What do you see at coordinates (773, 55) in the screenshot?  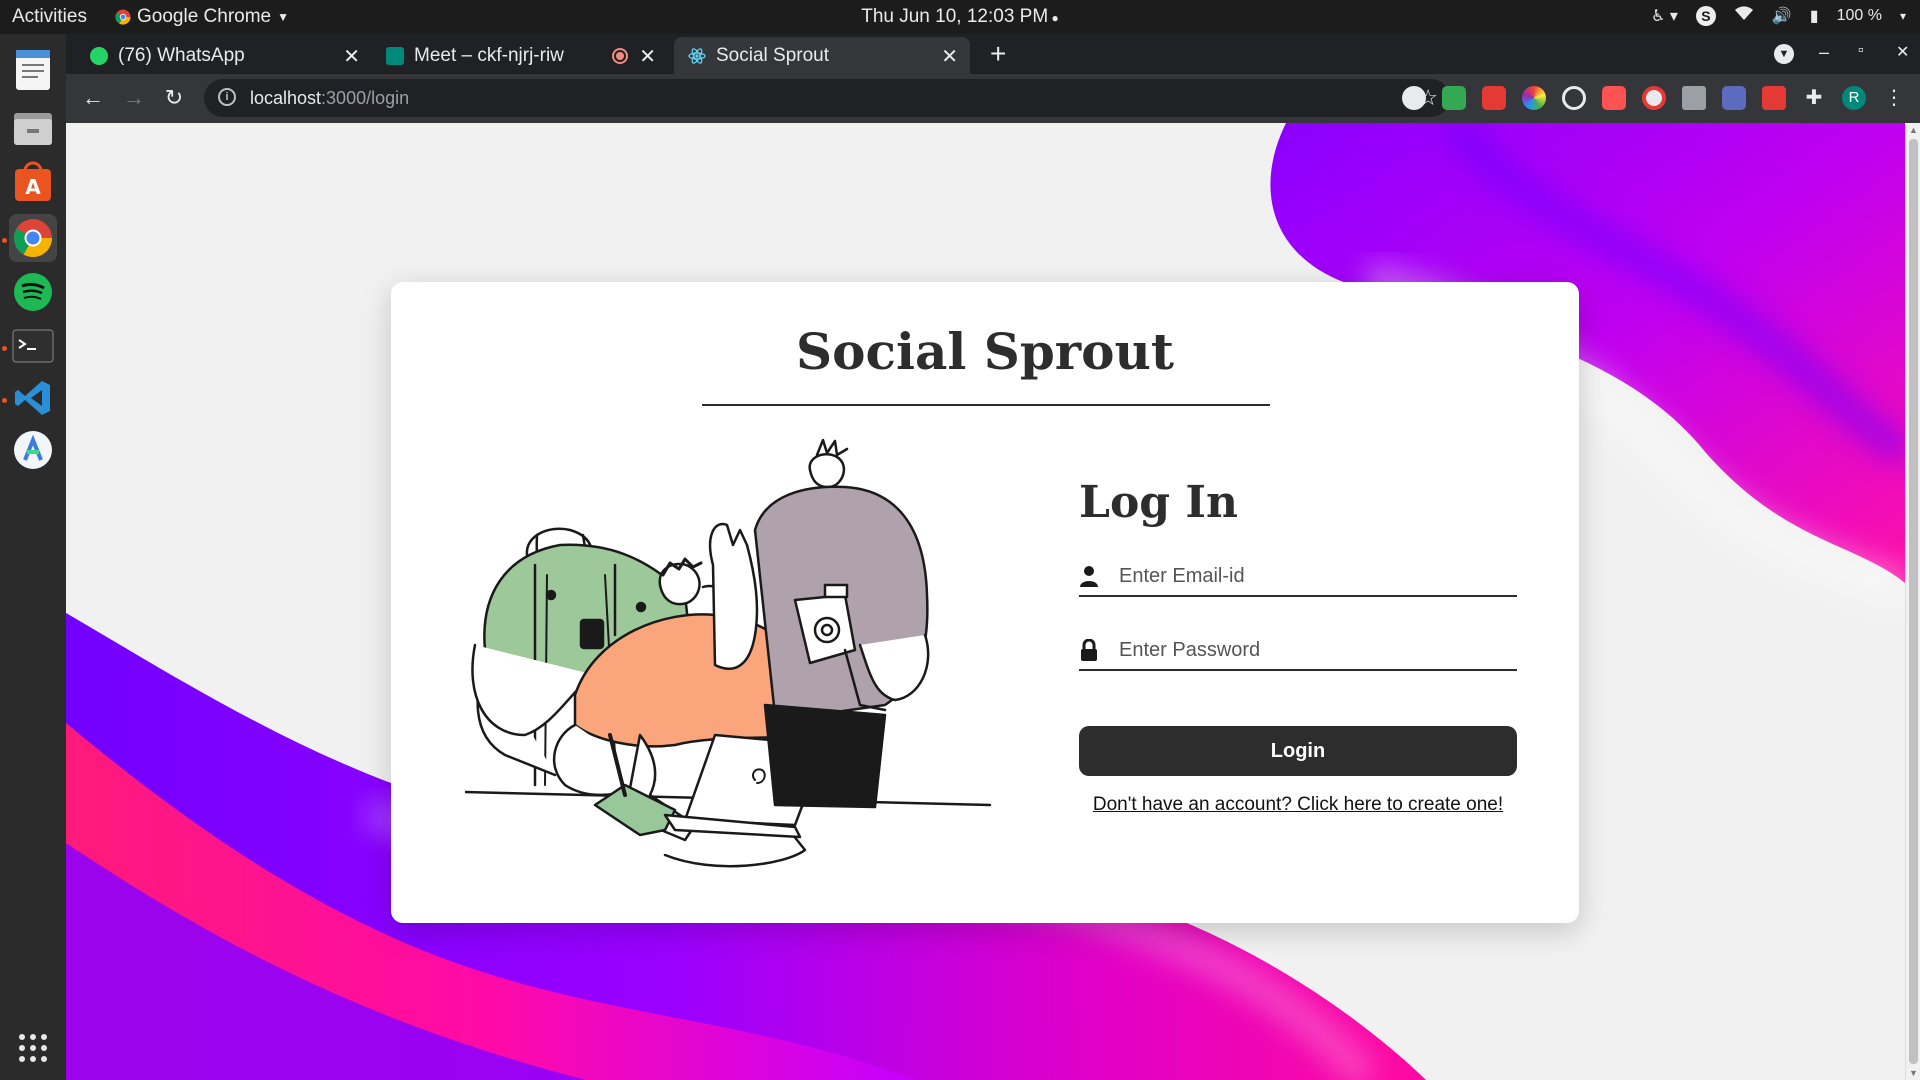 I see `tab-title: Social Sprout` at bounding box center [773, 55].